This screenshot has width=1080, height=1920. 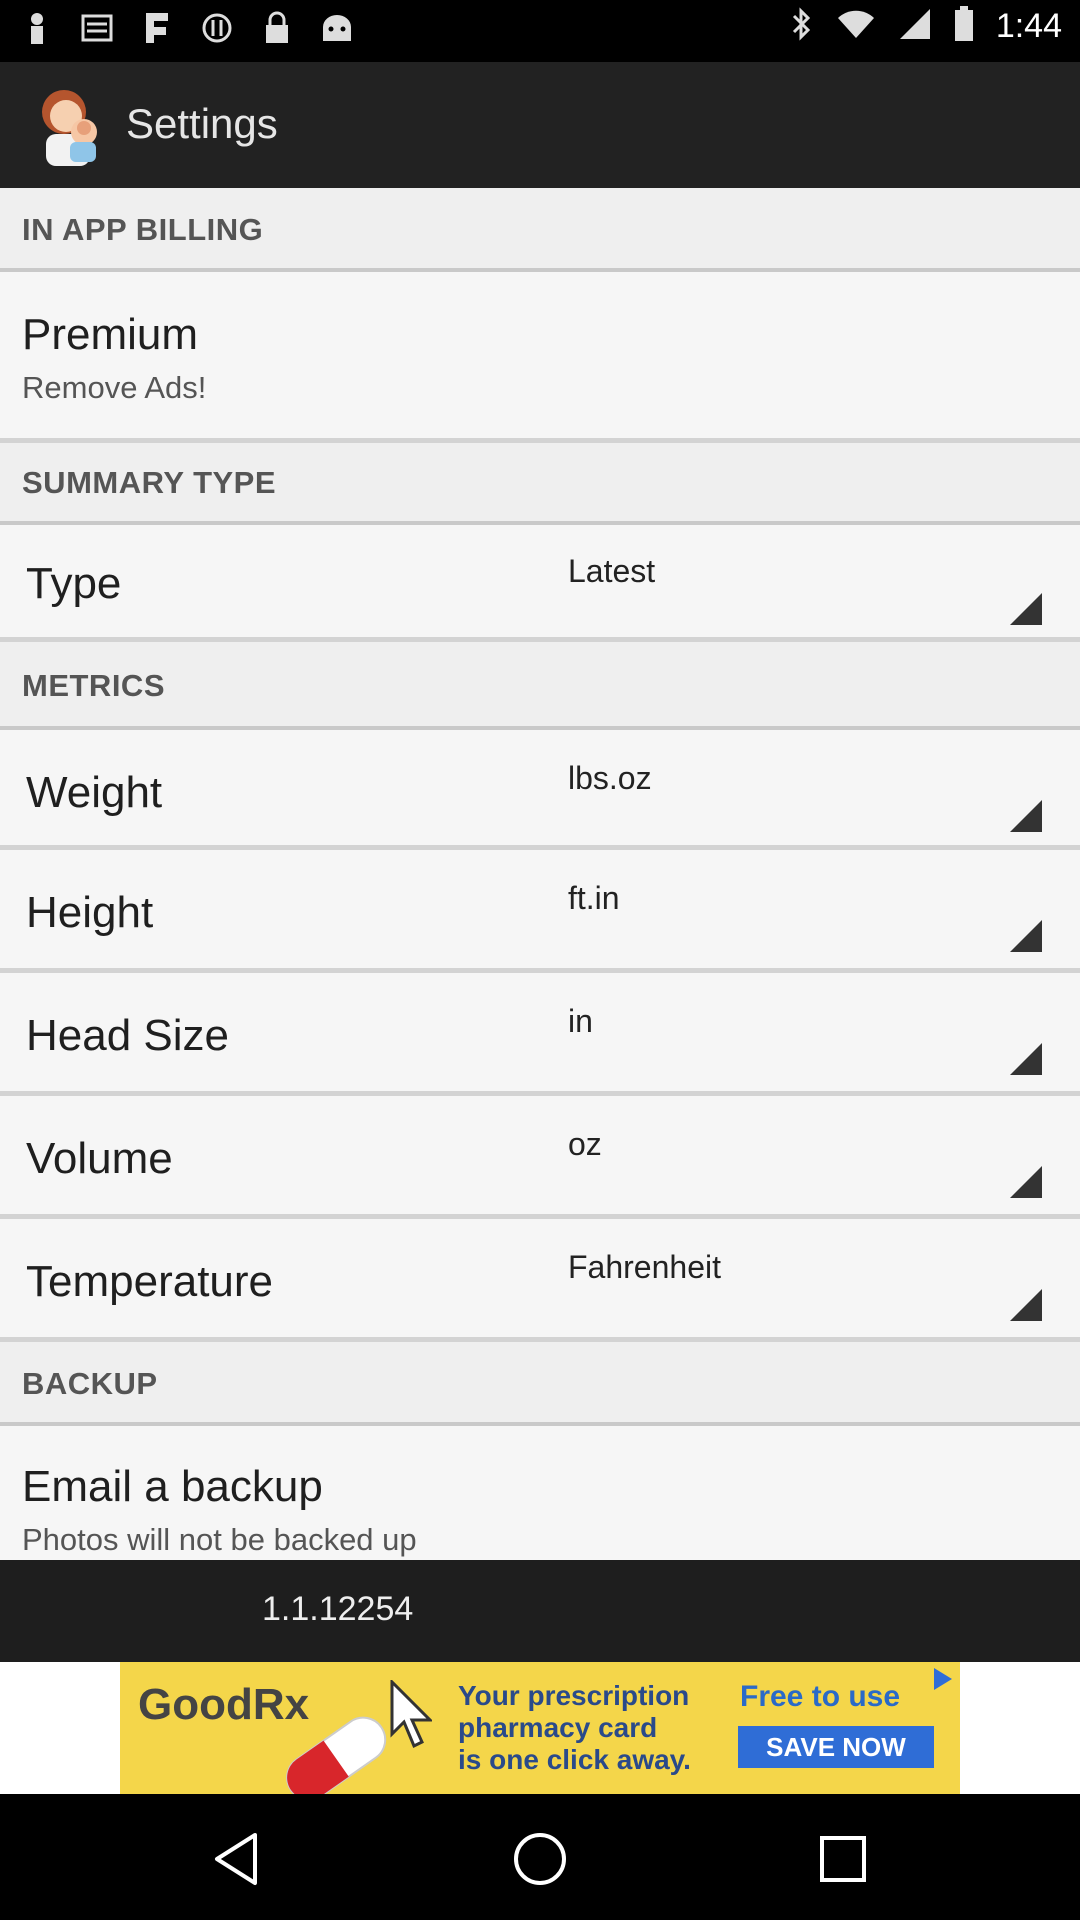 I want to click on category-title: METRICS, so click(x=93, y=685).